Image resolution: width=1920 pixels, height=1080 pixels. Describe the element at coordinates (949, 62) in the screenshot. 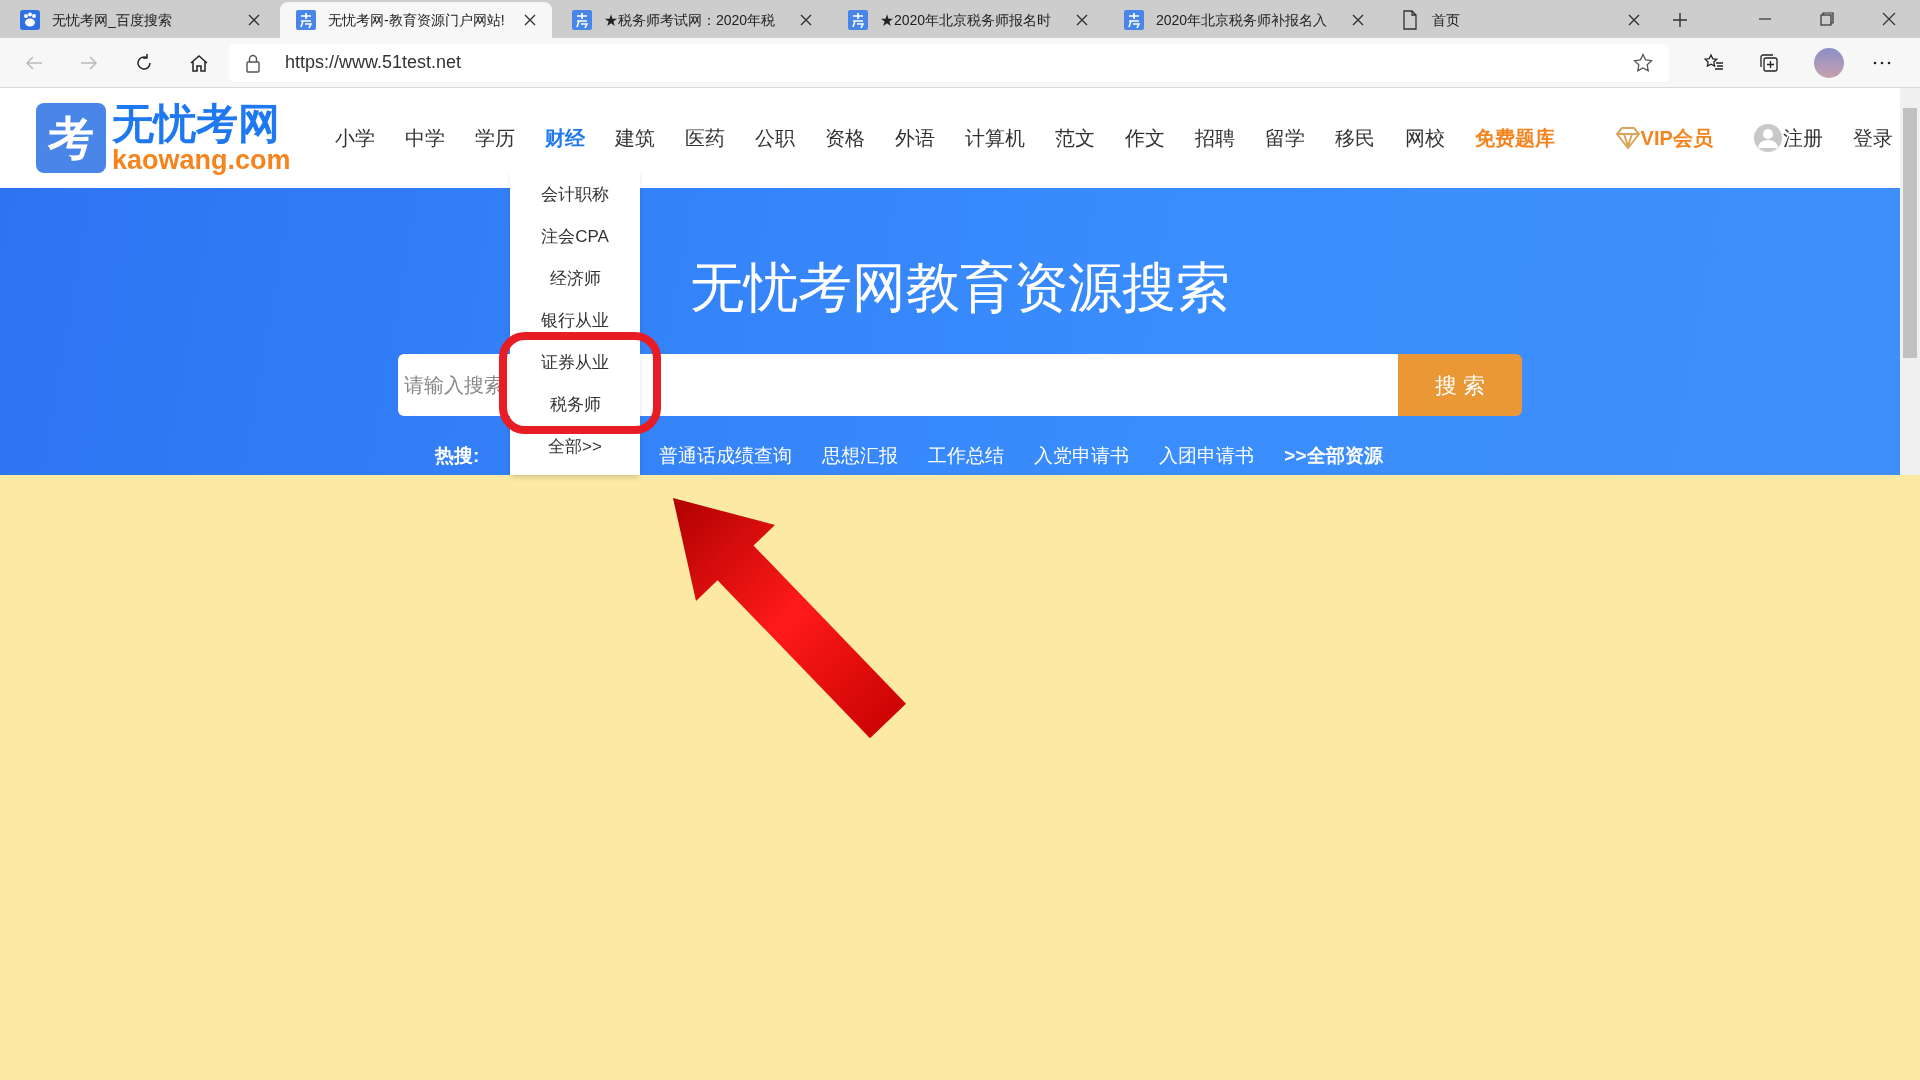

I see `address-bar: https://www.51test.net` at that location.